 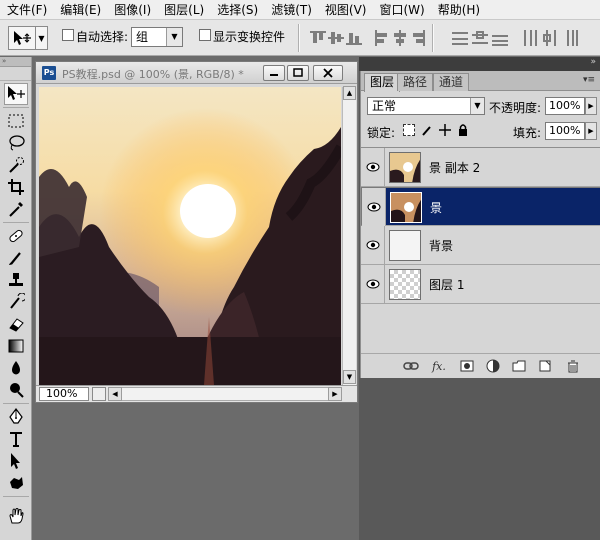 I want to click on lock-pixels-icon, so click(x=427, y=130).